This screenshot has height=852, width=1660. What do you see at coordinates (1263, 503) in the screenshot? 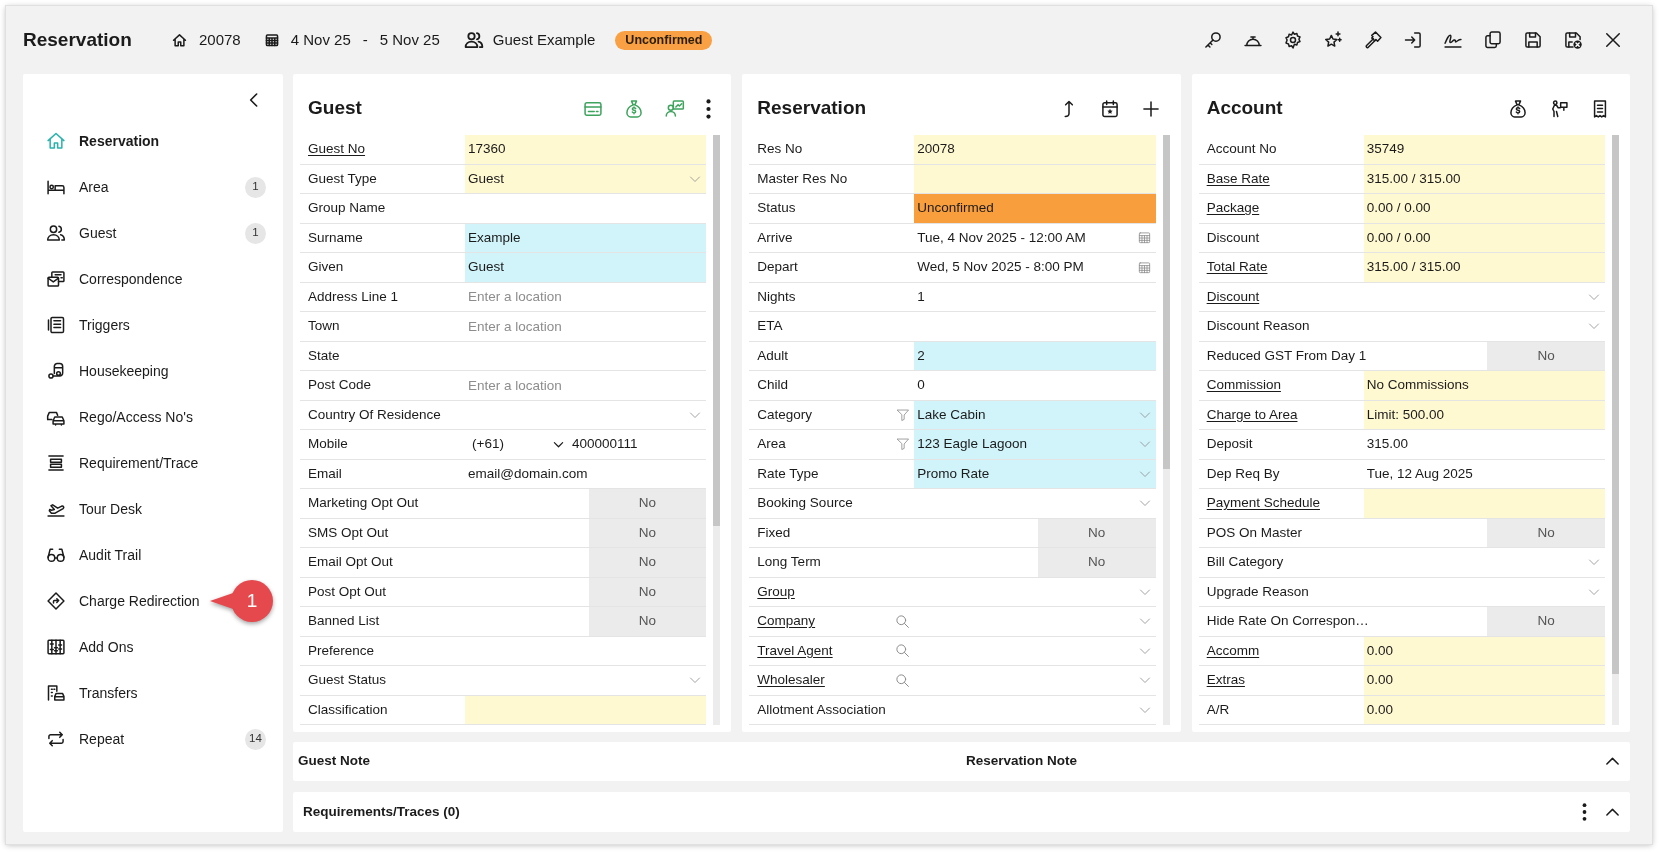
I see `field-link: Payment Schedule` at bounding box center [1263, 503].